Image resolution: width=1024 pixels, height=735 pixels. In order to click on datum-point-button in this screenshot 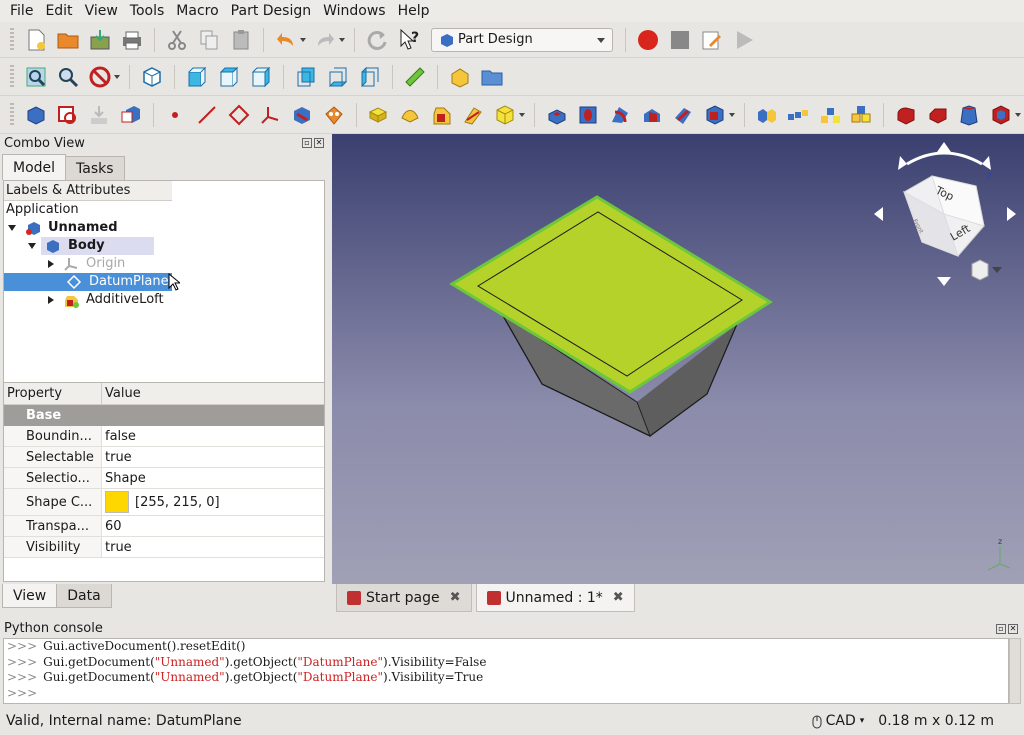, I will do `click(176, 115)`.